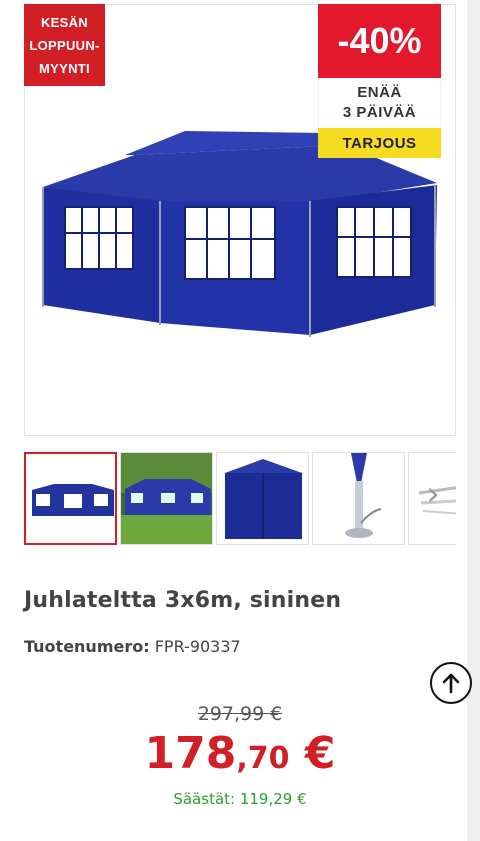  I want to click on old-price: 297,99 €, so click(240, 714).